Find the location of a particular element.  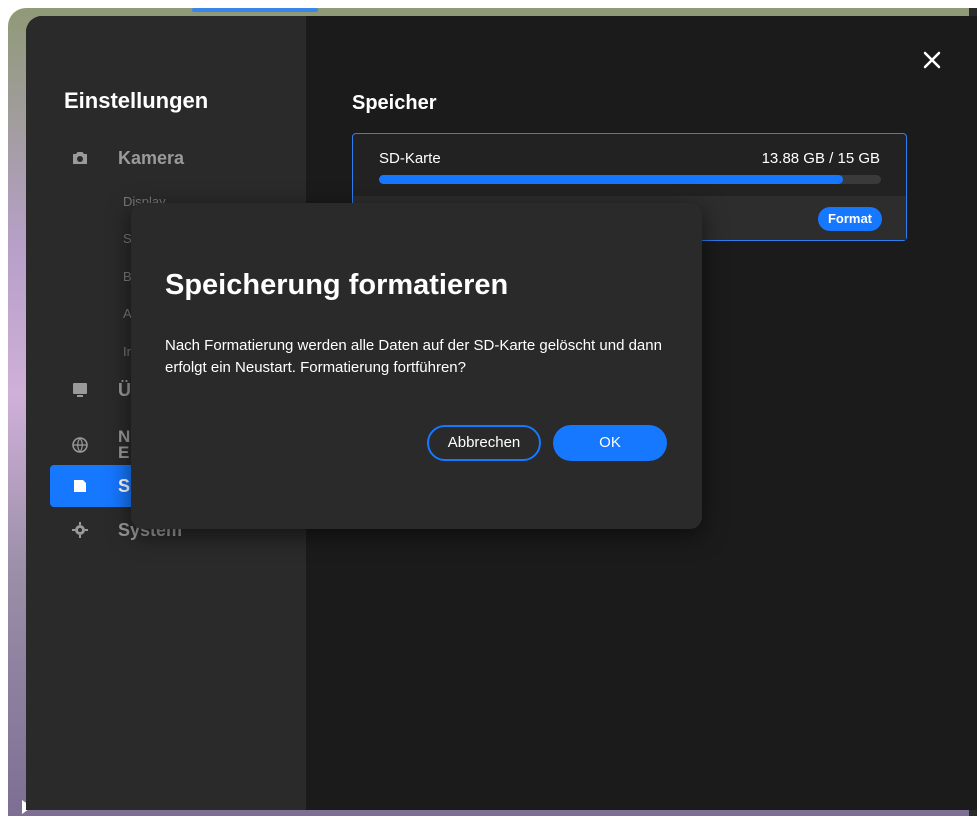

top-tab-indicator is located at coordinates (255, 10).